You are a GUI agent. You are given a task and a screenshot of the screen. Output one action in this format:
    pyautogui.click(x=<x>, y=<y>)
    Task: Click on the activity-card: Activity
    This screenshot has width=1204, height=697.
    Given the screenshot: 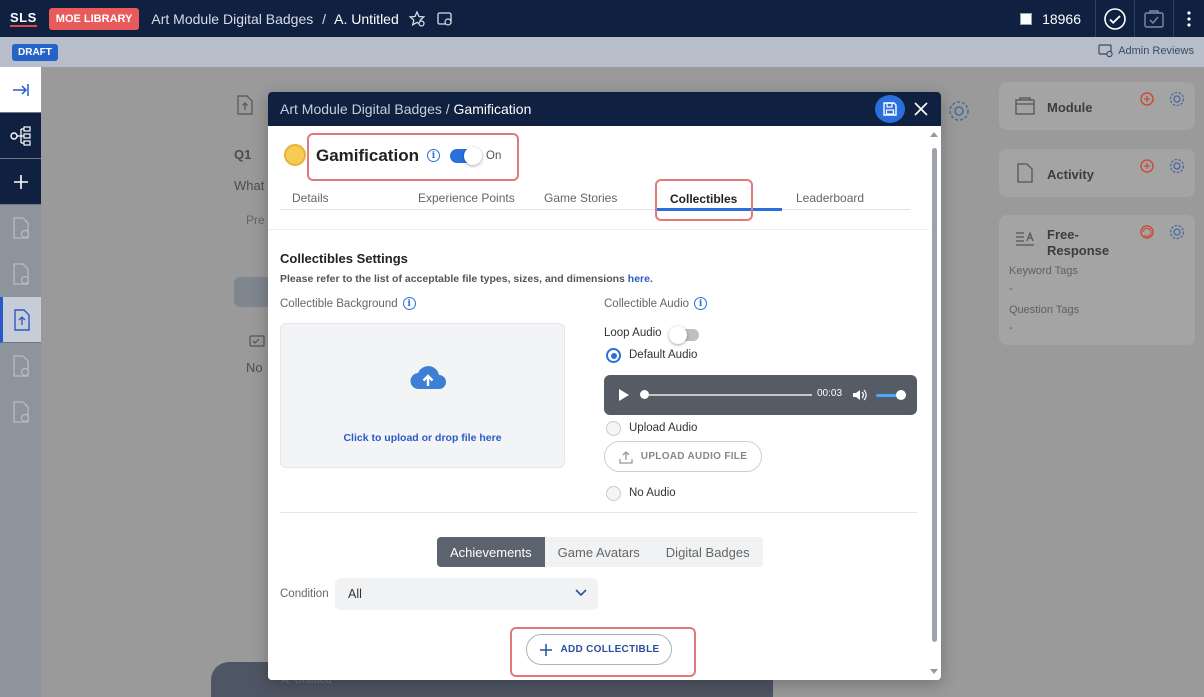 What is the action you would take?
    pyautogui.click(x=1097, y=173)
    